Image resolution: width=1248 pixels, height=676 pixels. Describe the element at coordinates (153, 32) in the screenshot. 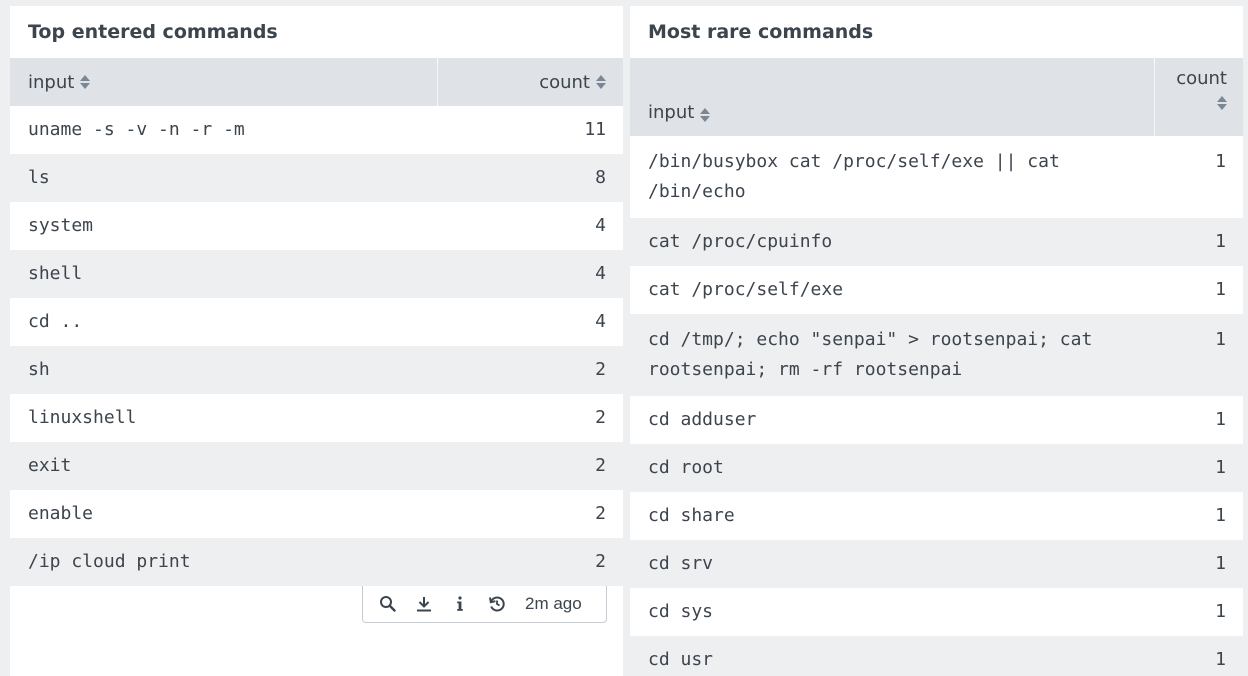

I see `panel-title: Top entered commands` at that location.